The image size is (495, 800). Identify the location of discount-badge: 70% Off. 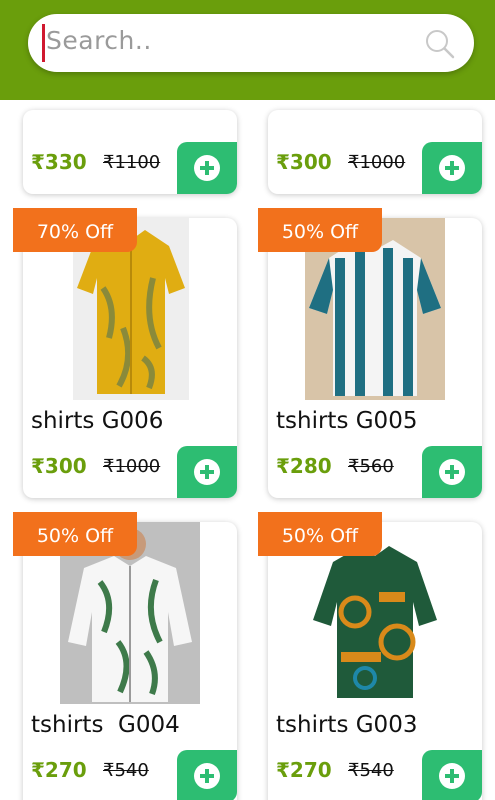
(75, 230).